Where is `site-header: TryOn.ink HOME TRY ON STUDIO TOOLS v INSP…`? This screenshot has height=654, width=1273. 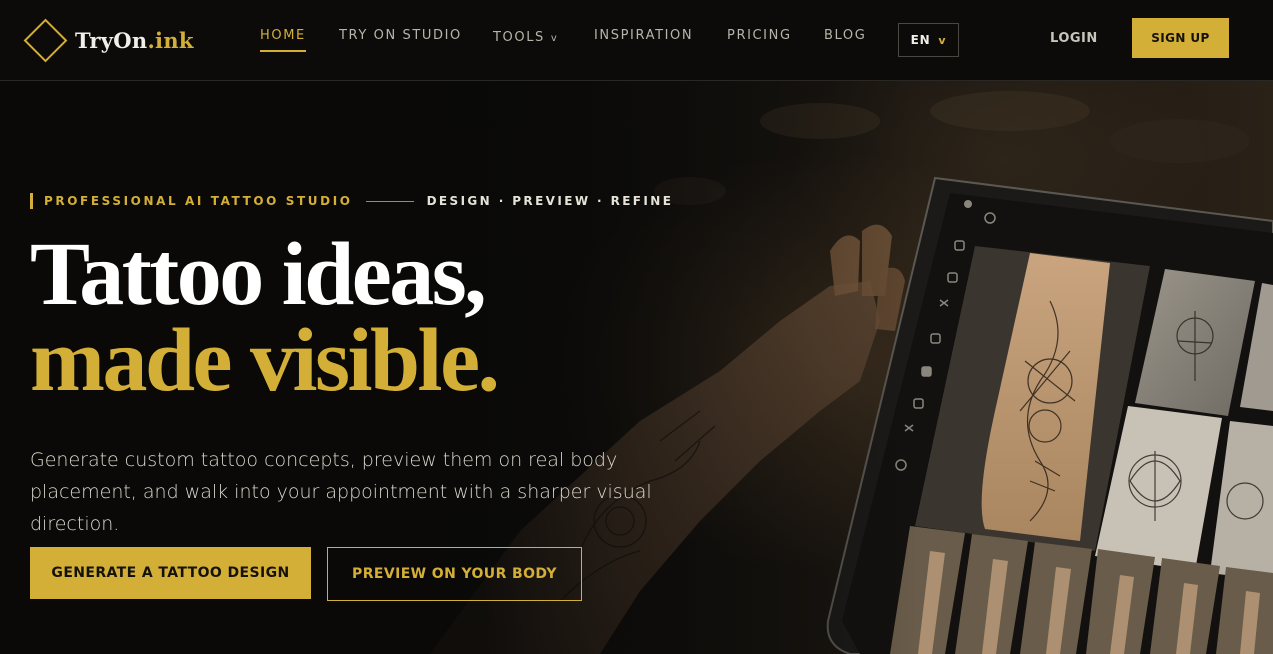 site-header: TryOn.ink HOME TRY ON STUDIO TOOLS v INSP… is located at coordinates (636, 40).